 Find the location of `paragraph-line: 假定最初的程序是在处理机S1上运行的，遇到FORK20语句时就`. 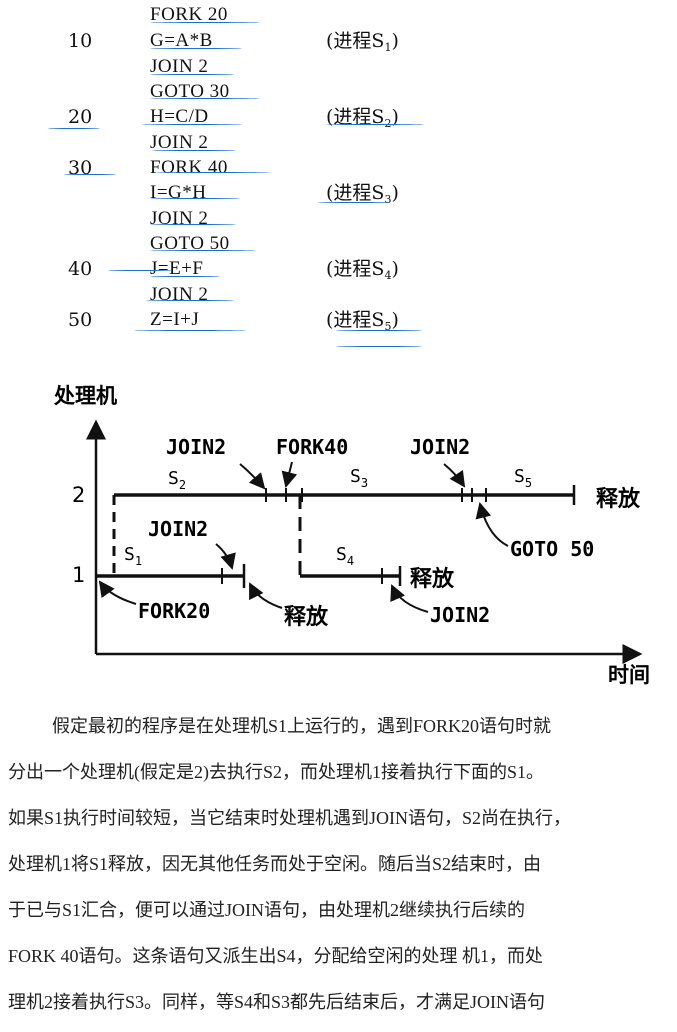

paragraph-line: 假定最初的程序是在处理机S1上运行的，遇到FORK20语句时就 is located at coordinates (302, 726).